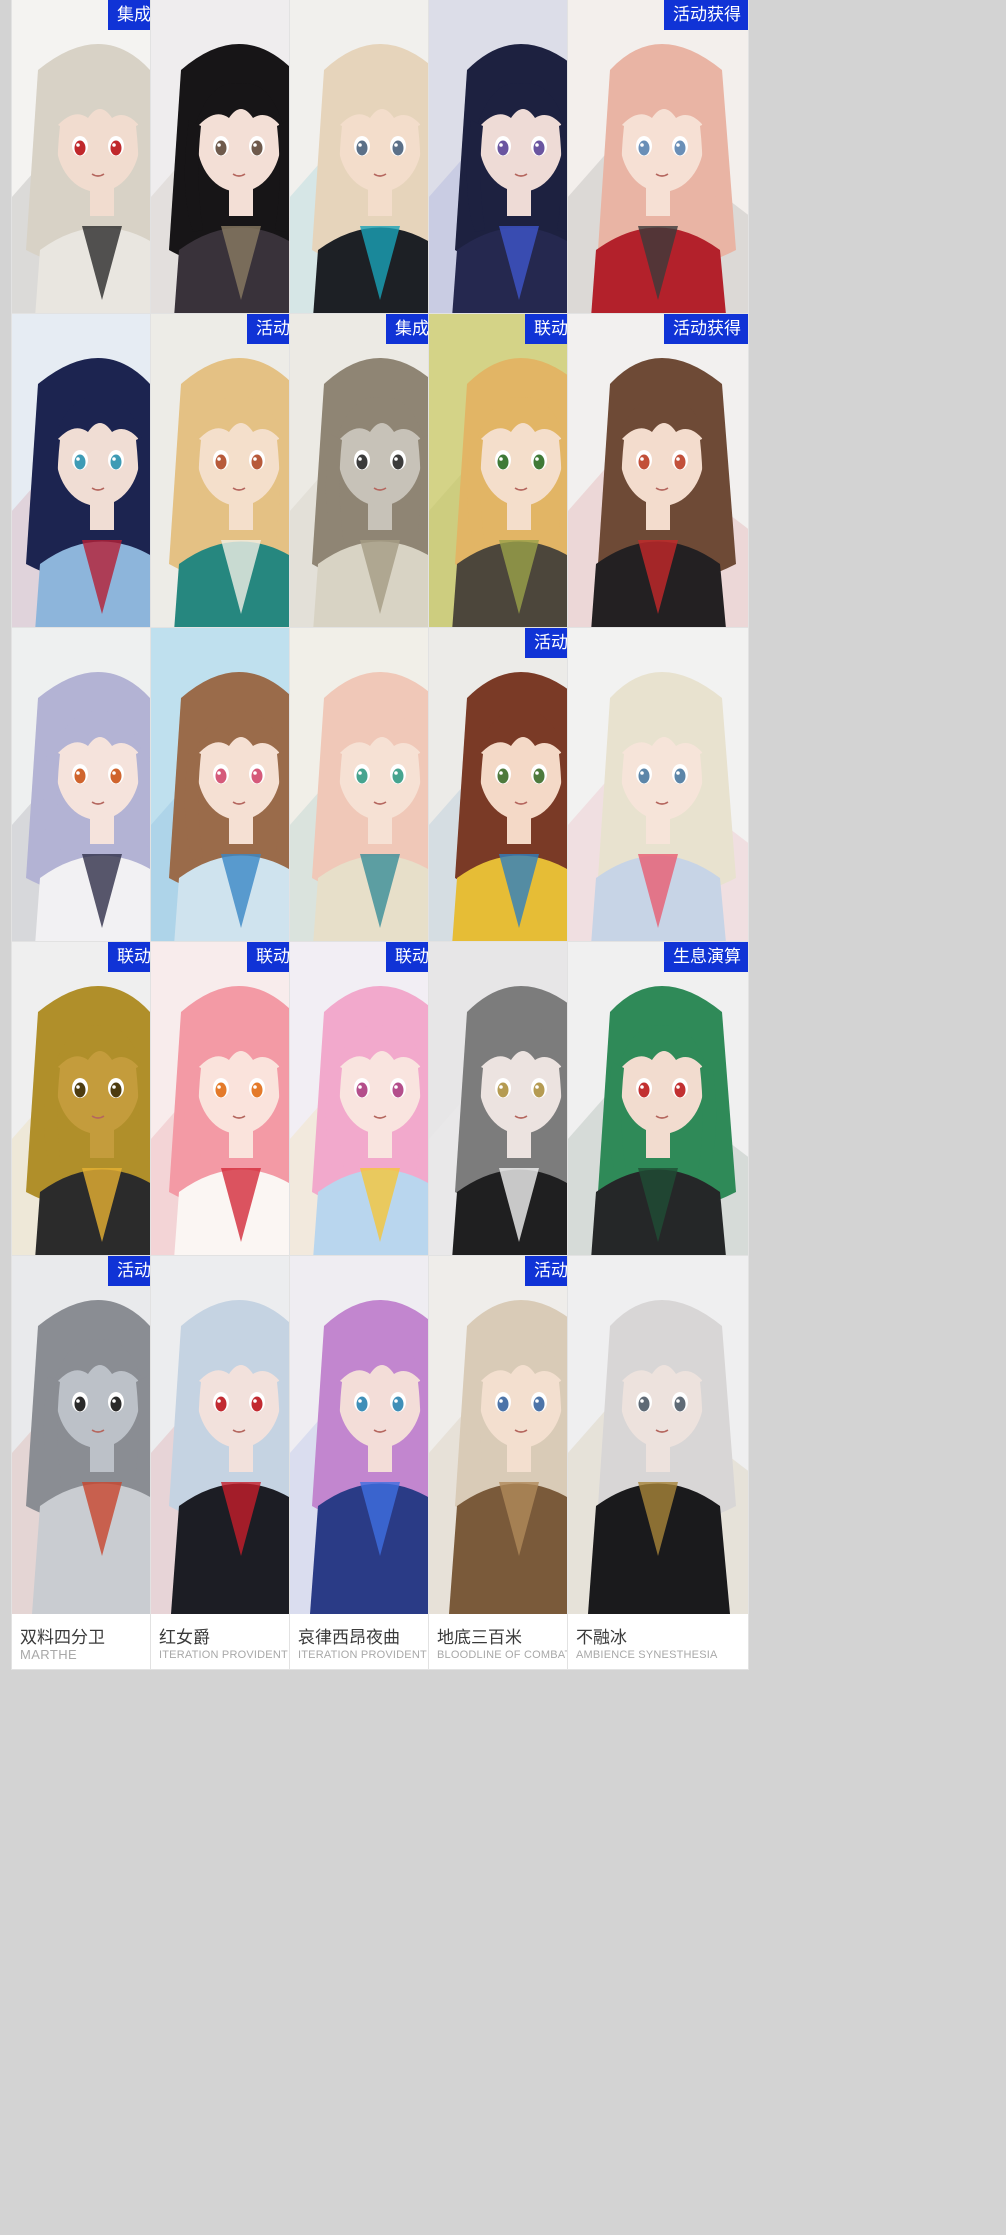  What do you see at coordinates (479, 1638) in the screenshot?
I see `skin-name: 地底三百米` at bounding box center [479, 1638].